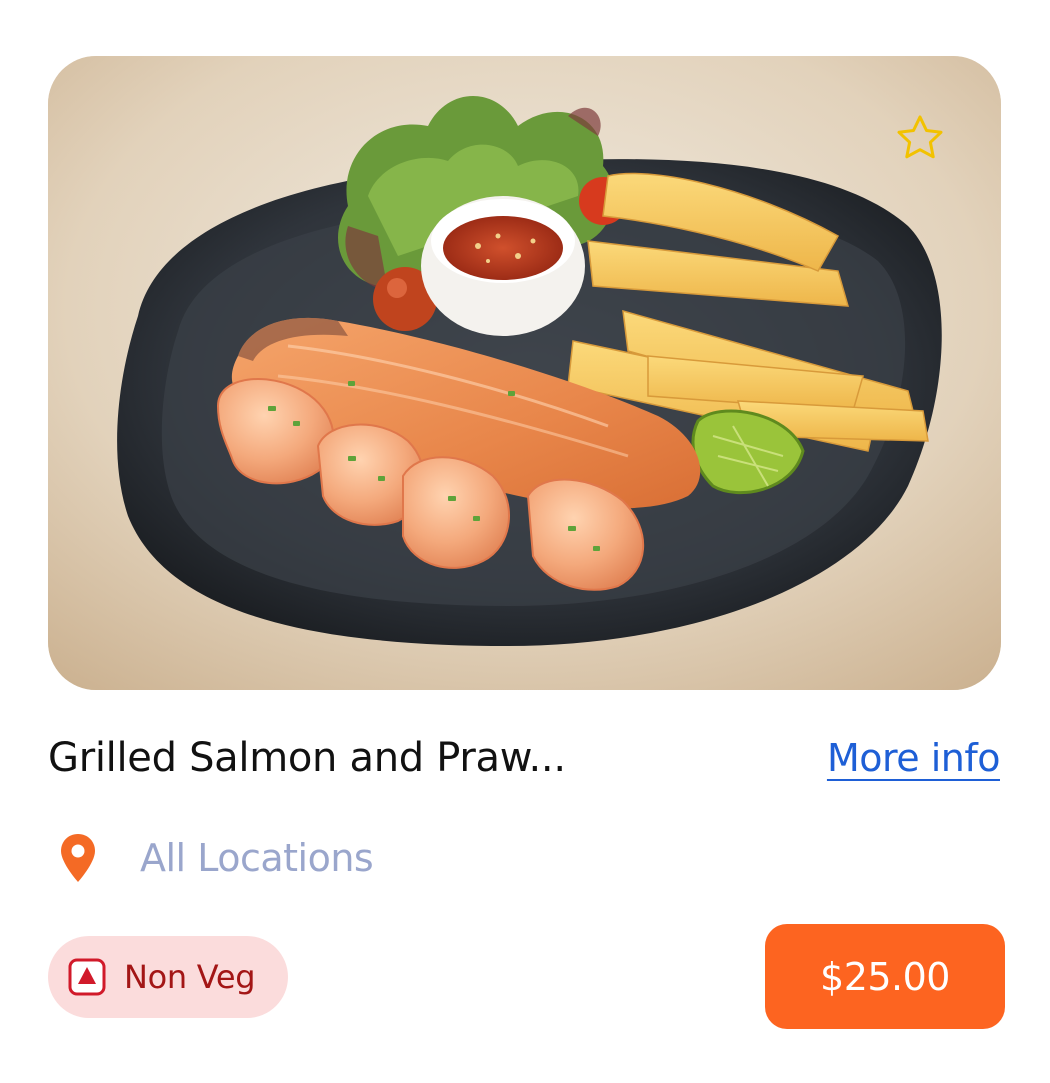 This screenshot has width=1050, height=1083. I want to click on non-veg-indicator-icon, so click(87, 977).